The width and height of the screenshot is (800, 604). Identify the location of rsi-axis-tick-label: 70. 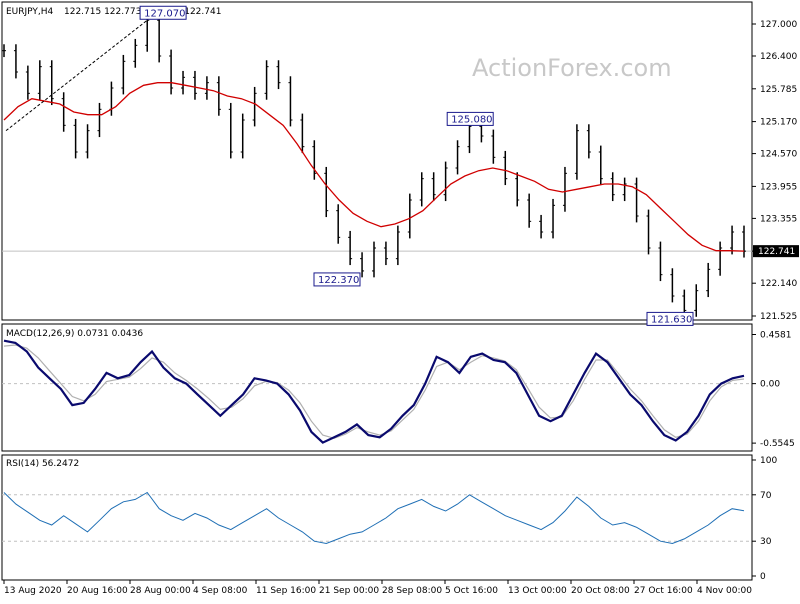
(766, 496).